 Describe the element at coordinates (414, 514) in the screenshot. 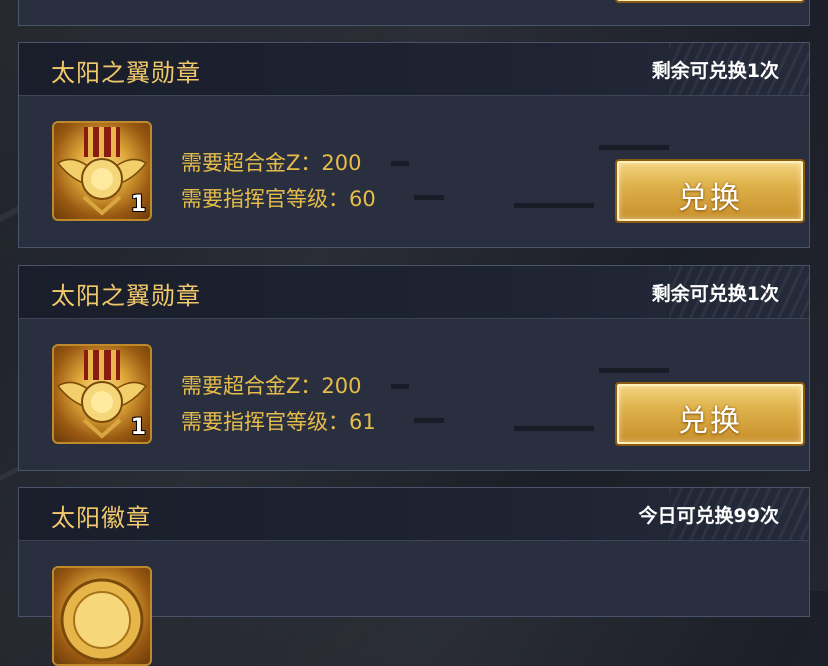

I see `card-header: 太阳徽章 今日可兑换99次` at that location.